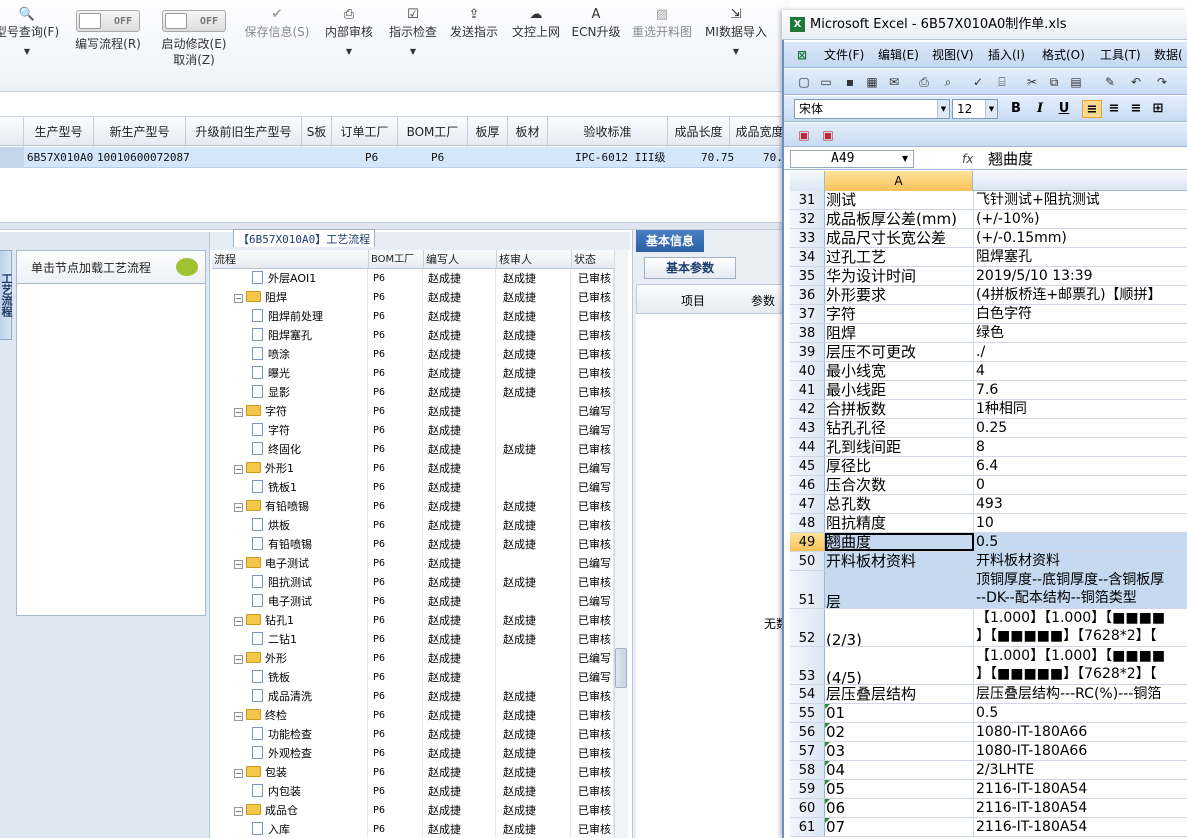 This screenshot has width=1187, height=838. Describe the element at coordinates (413, 696) in the screenshot. I see `tree-item-row: 成品清洗 P6 赵成捷 赵成捷 已审核` at that location.